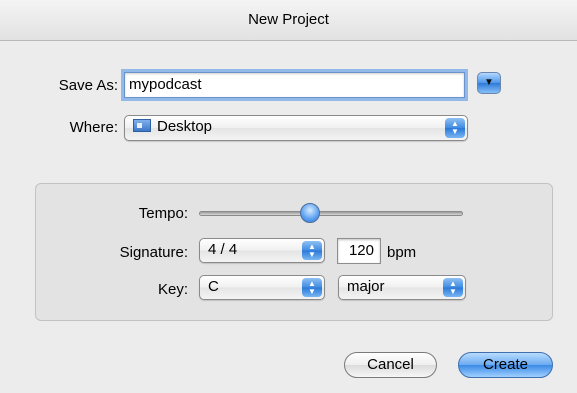  Describe the element at coordinates (172, 289) in the screenshot. I see `key-label: Key:` at that location.